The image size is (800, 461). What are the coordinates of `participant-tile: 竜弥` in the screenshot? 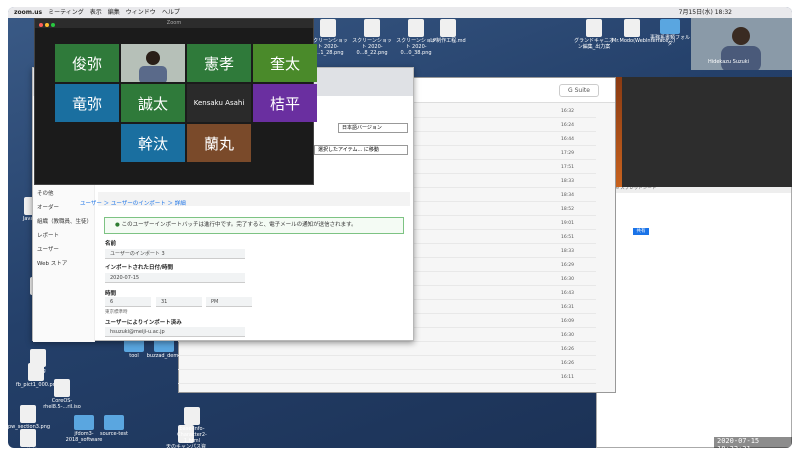 It's located at (87, 103).